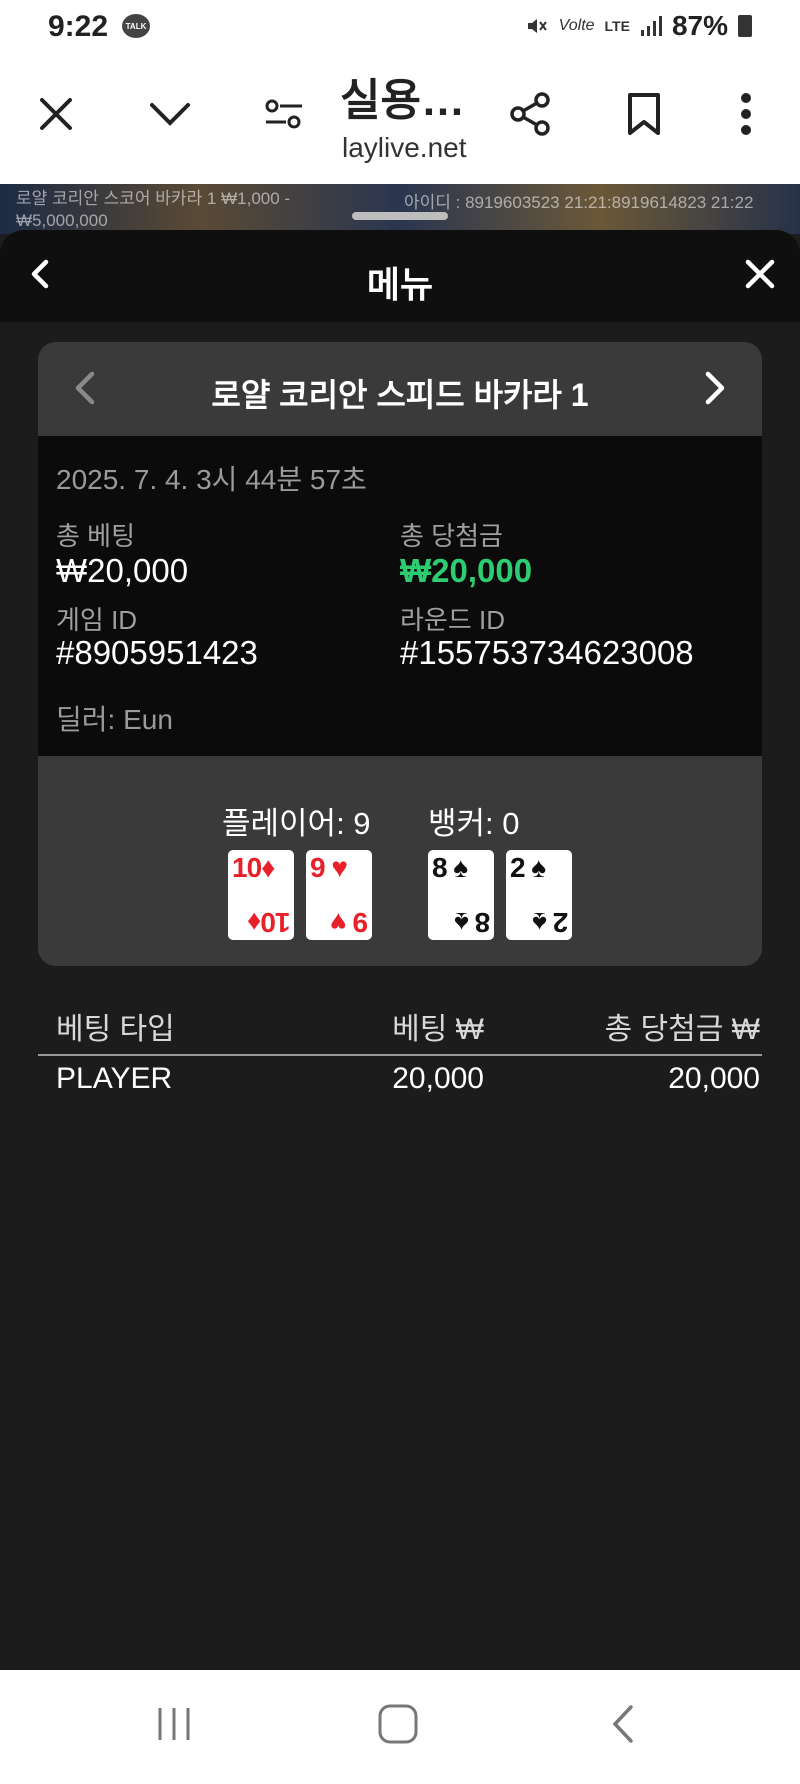 The image size is (800, 1784). I want to click on battery-icon, so click(745, 26).